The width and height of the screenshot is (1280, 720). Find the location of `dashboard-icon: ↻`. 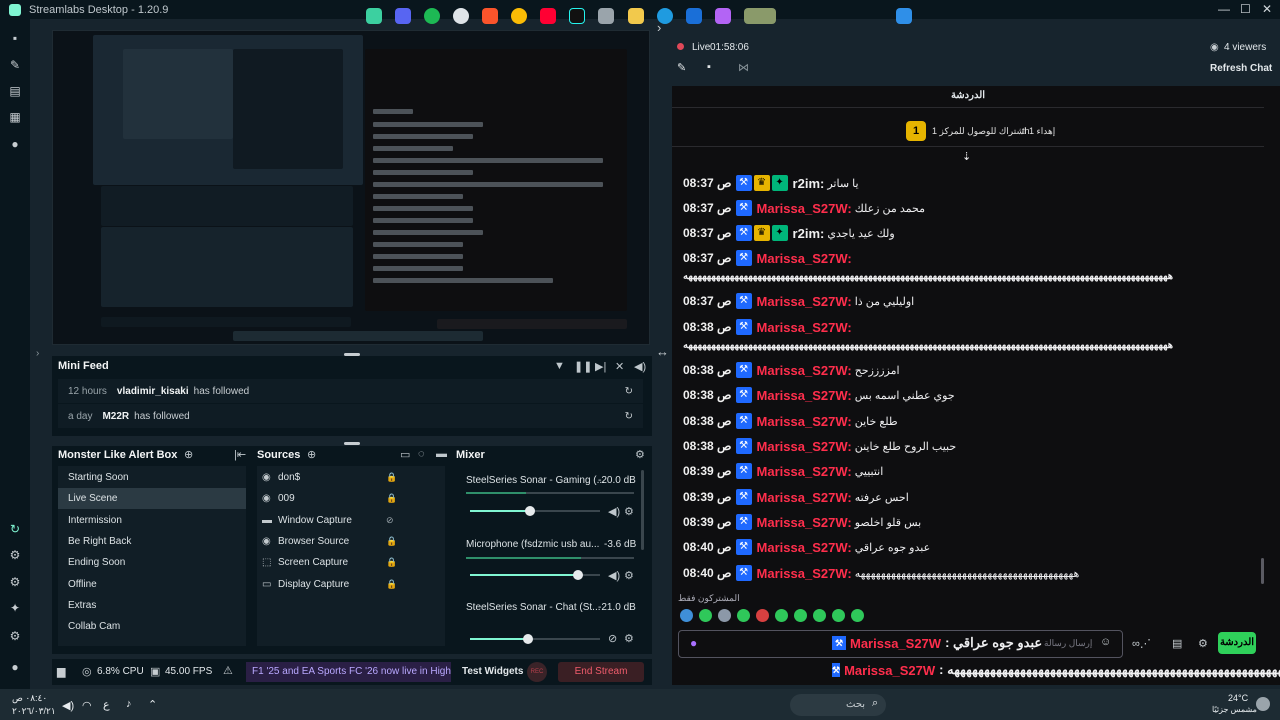

dashboard-icon: ↻ is located at coordinates (15, 529).